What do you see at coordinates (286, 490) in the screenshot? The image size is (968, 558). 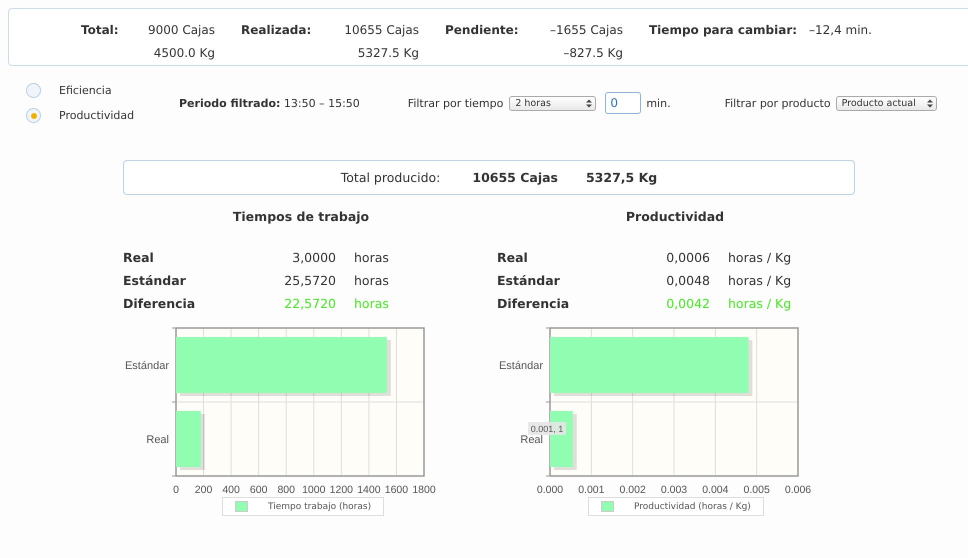 I see `tick-label: 800` at bounding box center [286, 490].